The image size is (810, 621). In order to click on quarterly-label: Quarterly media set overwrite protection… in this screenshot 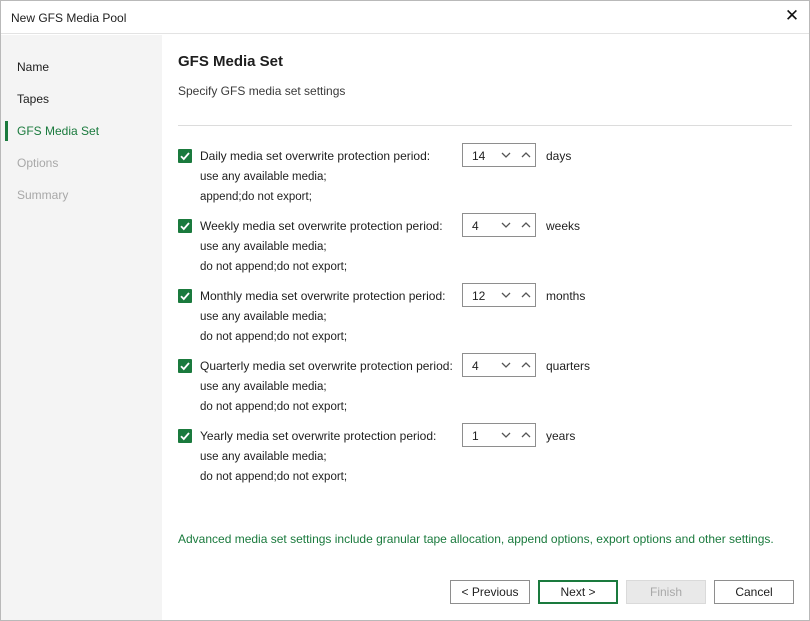, I will do `click(326, 366)`.